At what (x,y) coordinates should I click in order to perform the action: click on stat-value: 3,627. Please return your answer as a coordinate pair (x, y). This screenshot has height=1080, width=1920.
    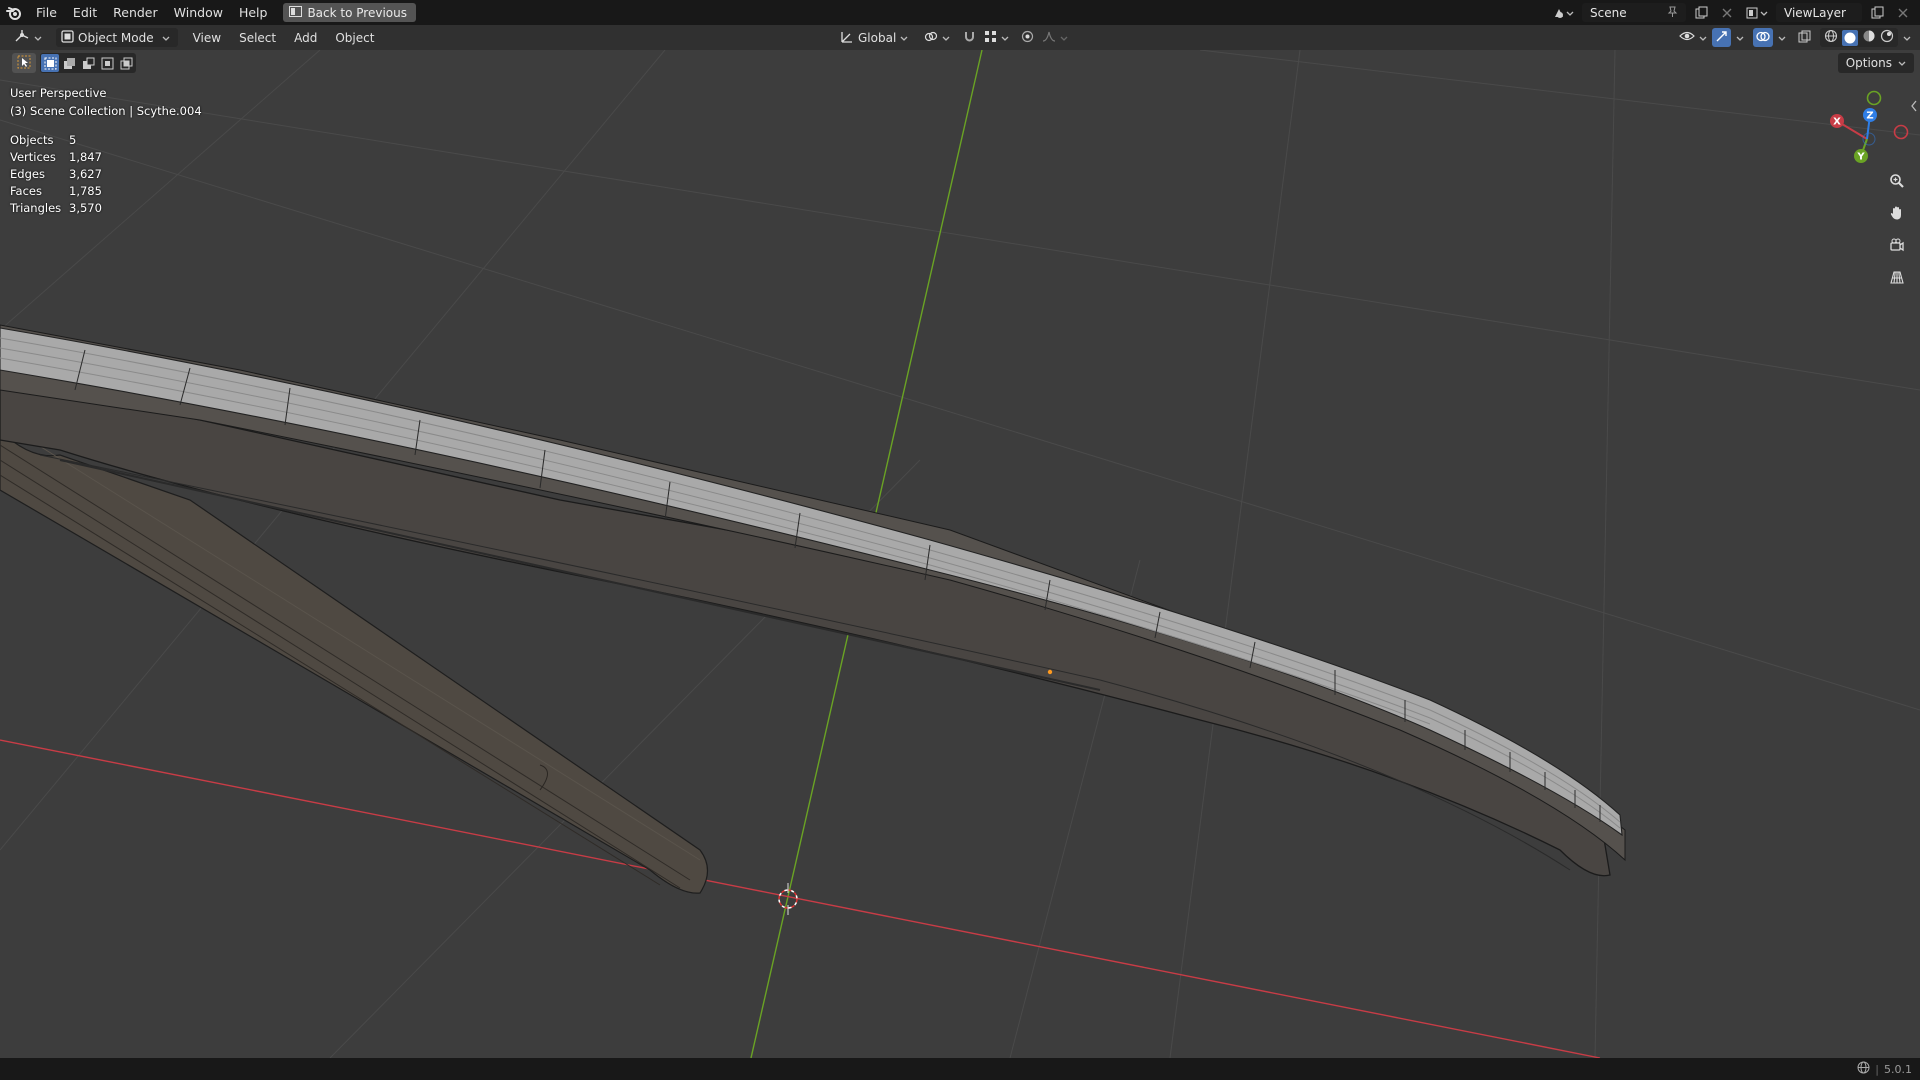
    Looking at the image, I should click on (85, 173).